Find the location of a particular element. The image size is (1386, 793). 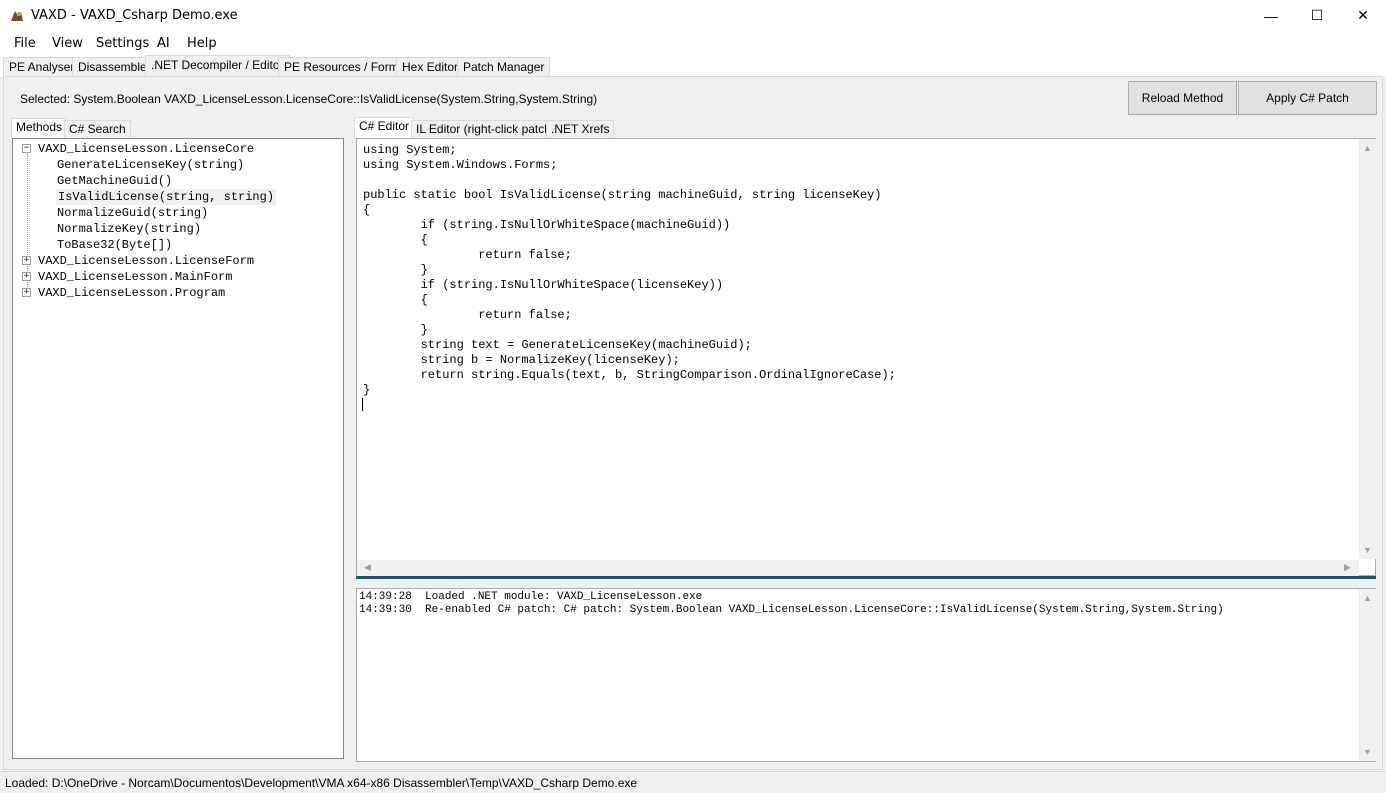

minimize-icon: — is located at coordinates (1271, 15).